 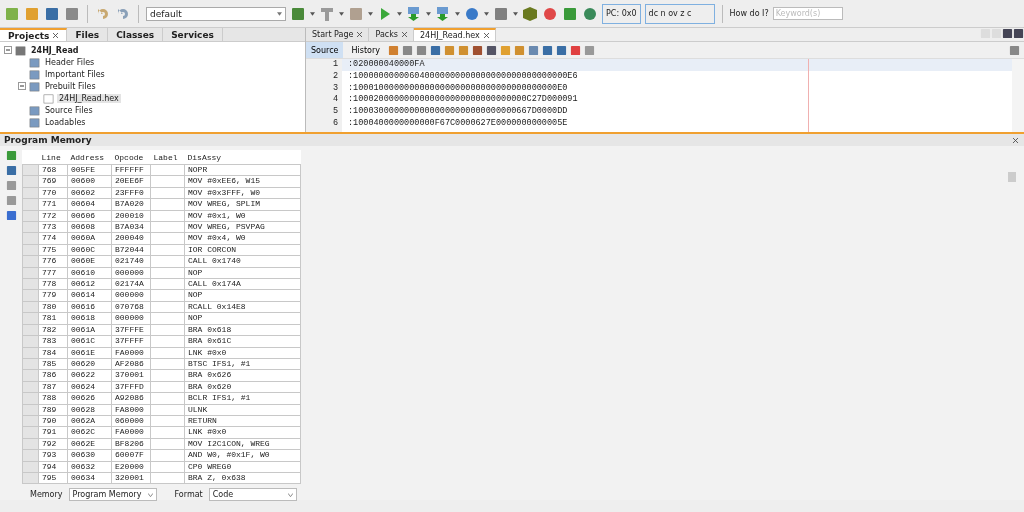 I want to click on table-cell: AND W0, #0x1F, W0, so click(x=229, y=455).